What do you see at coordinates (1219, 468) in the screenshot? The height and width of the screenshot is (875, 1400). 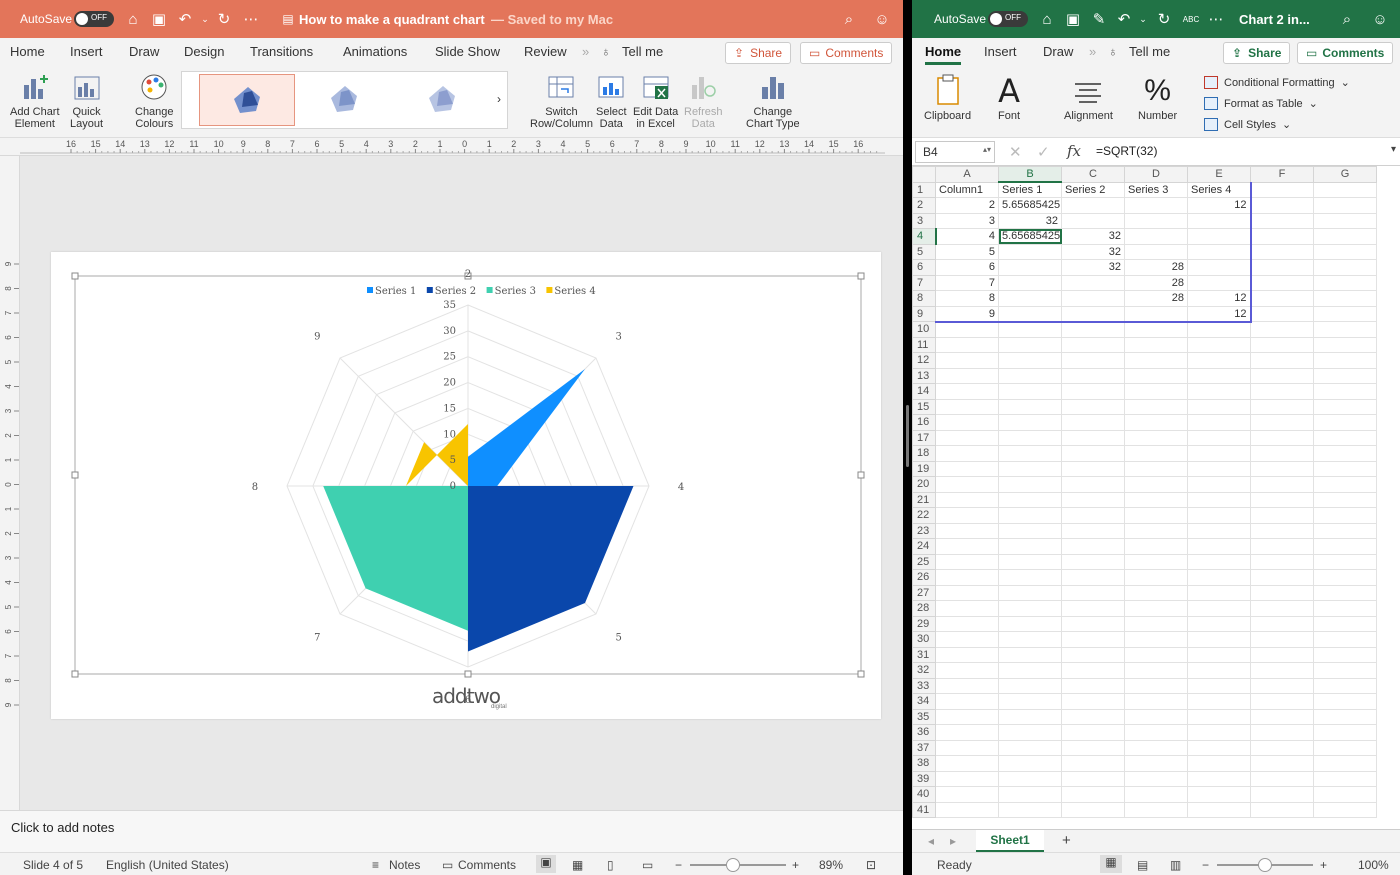 I see `cell-E19` at bounding box center [1219, 468].